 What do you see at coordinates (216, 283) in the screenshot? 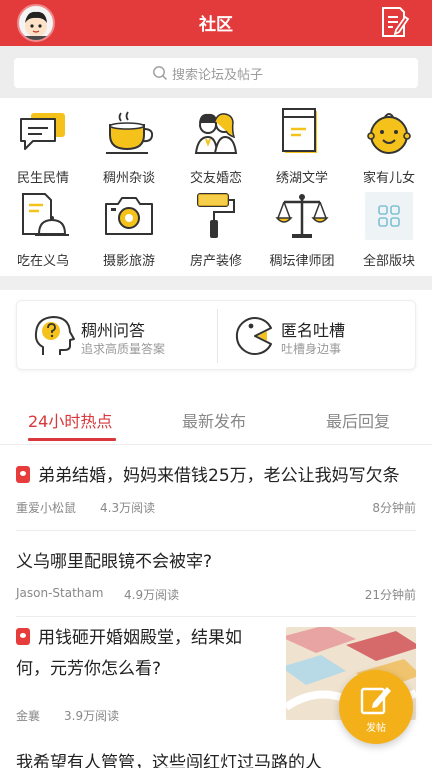
I see `section-divider` at bounding box center [216, 283].